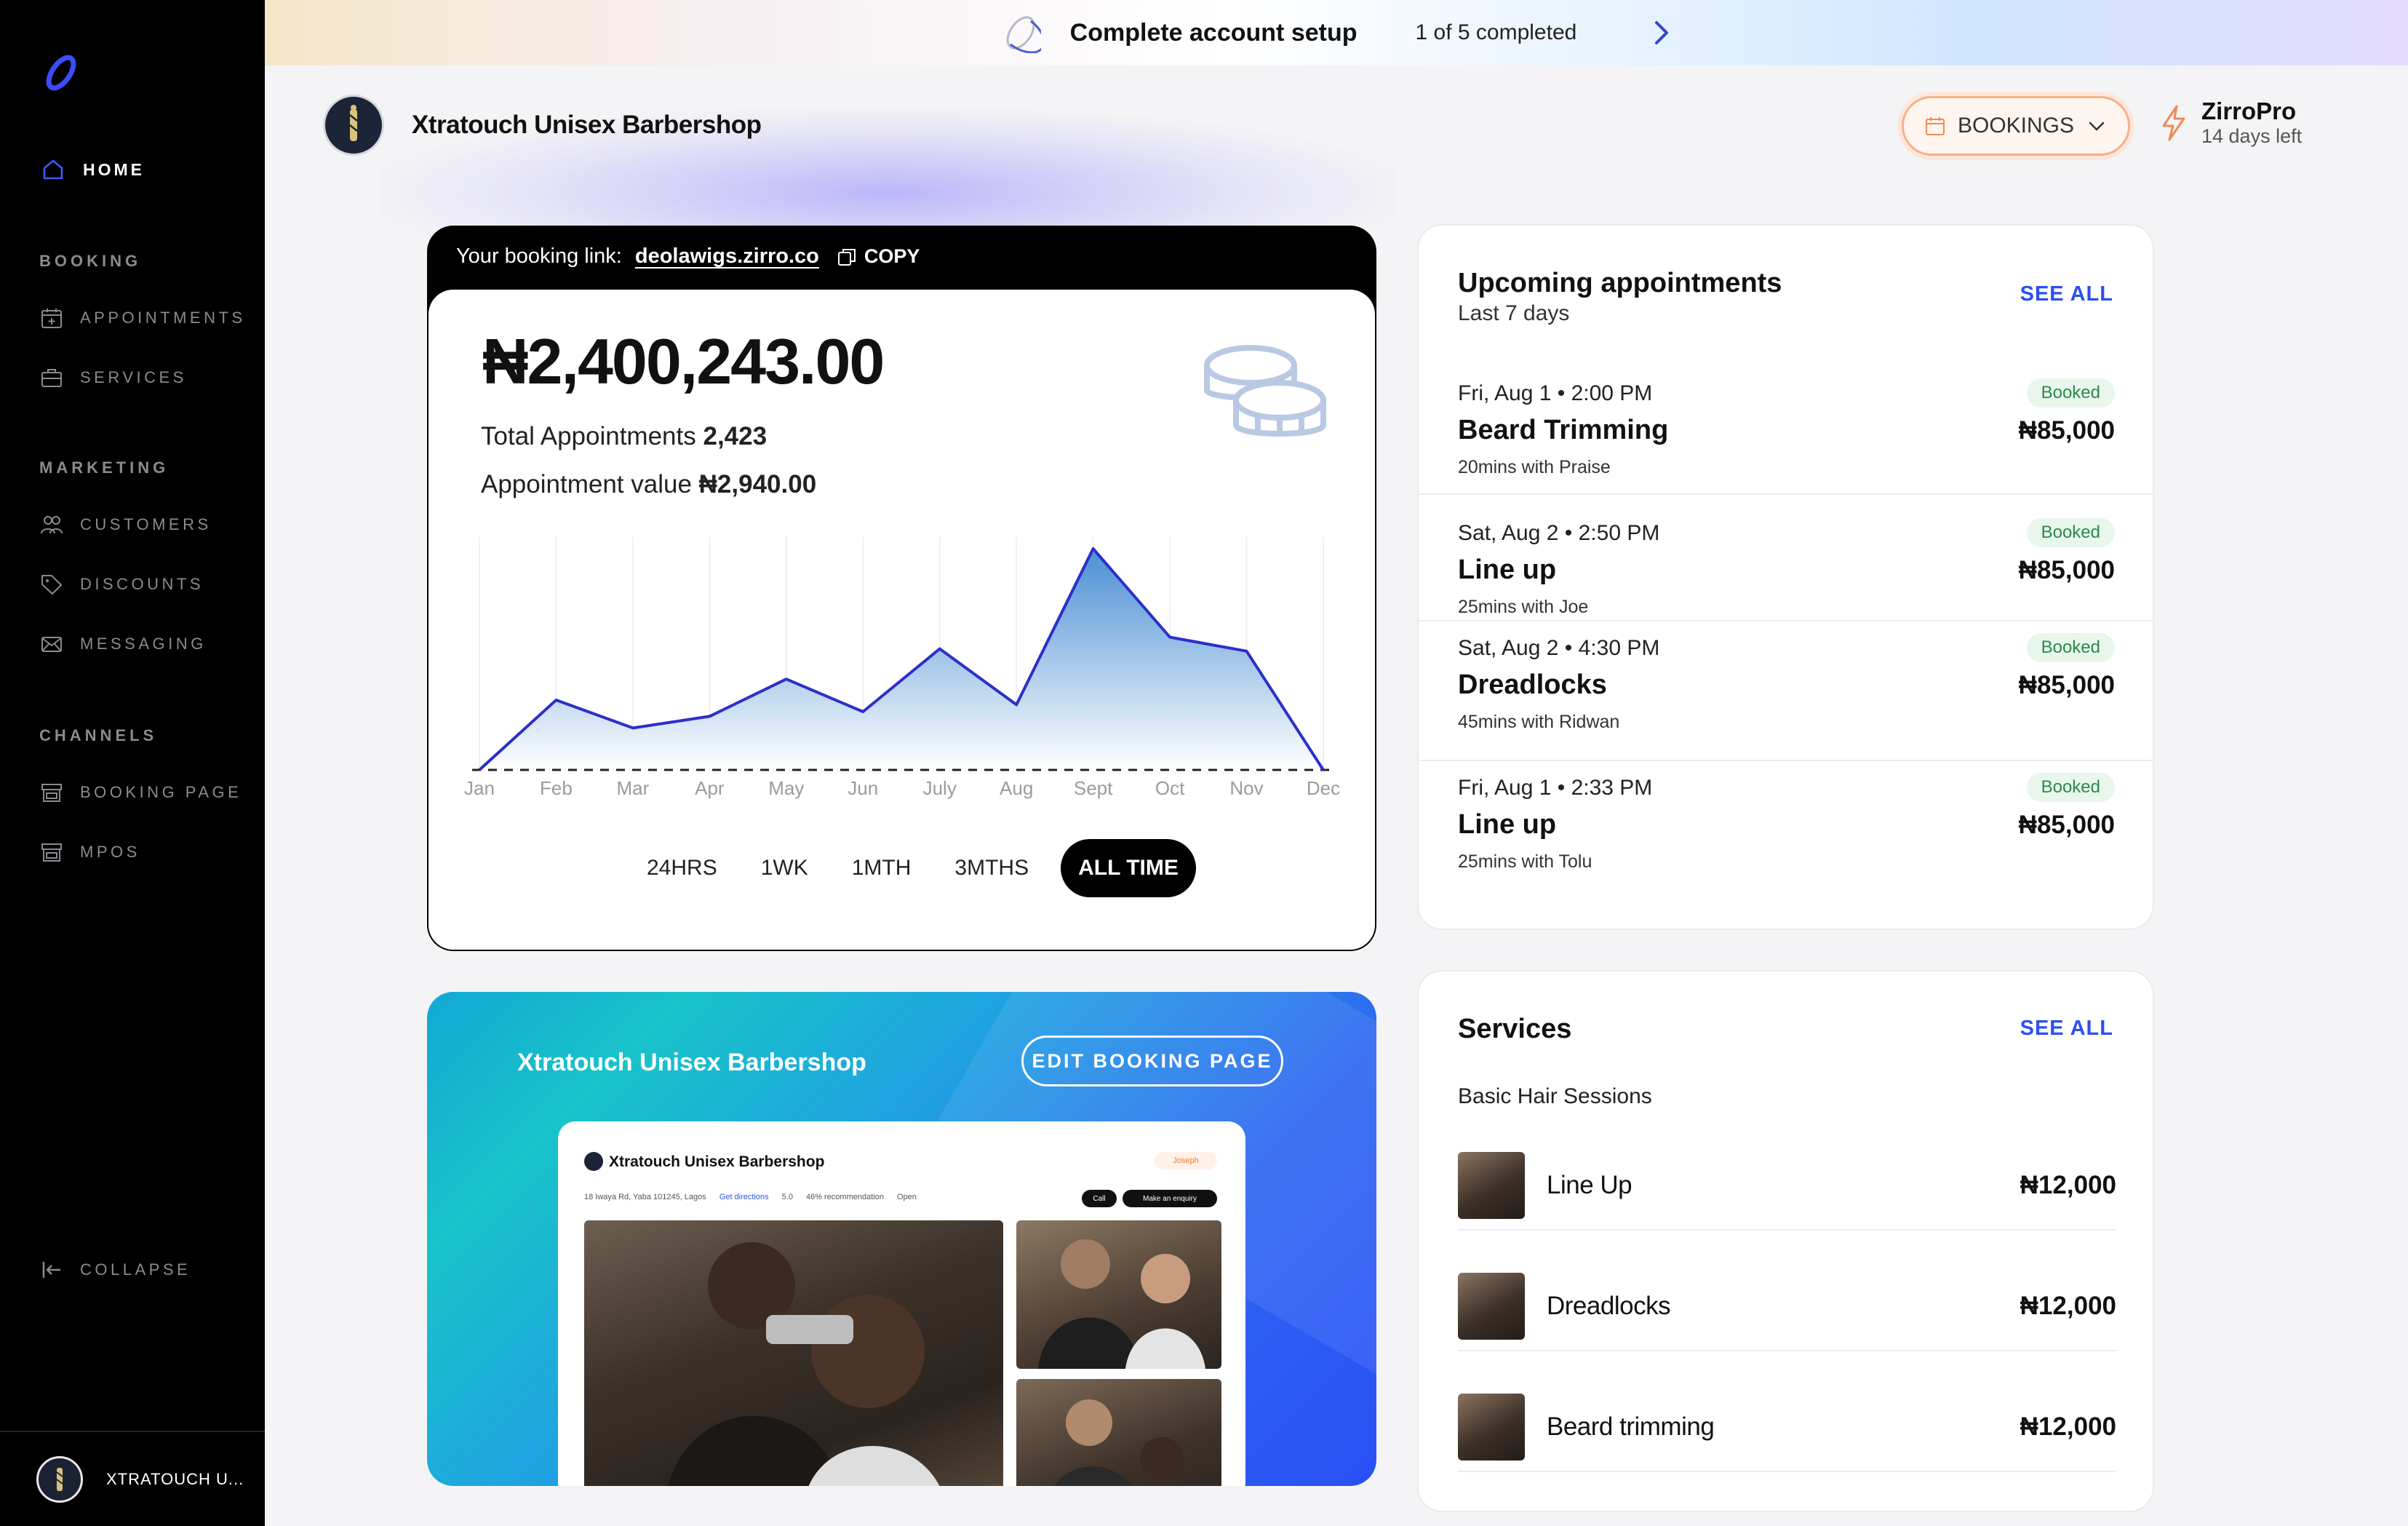 Image resolution: width=2408 pixels, height=1526 pixels. I want to click on edit-booking-page-button: EDIT BOOKING PAGE, so click(1152, 1061).